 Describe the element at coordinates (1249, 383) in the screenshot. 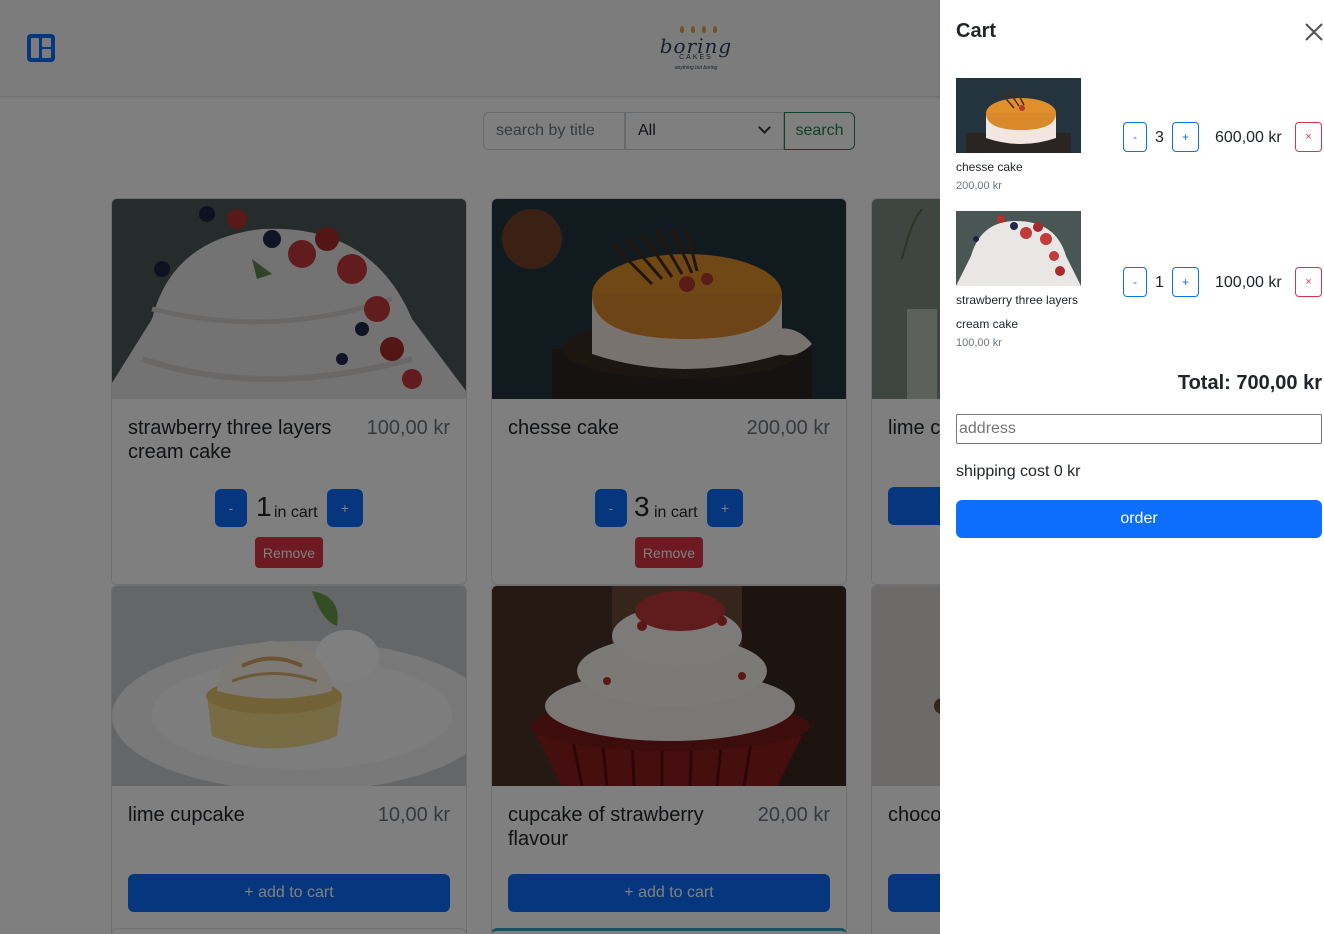

I see `cart-total: Total: 700,00 kr` at that location.